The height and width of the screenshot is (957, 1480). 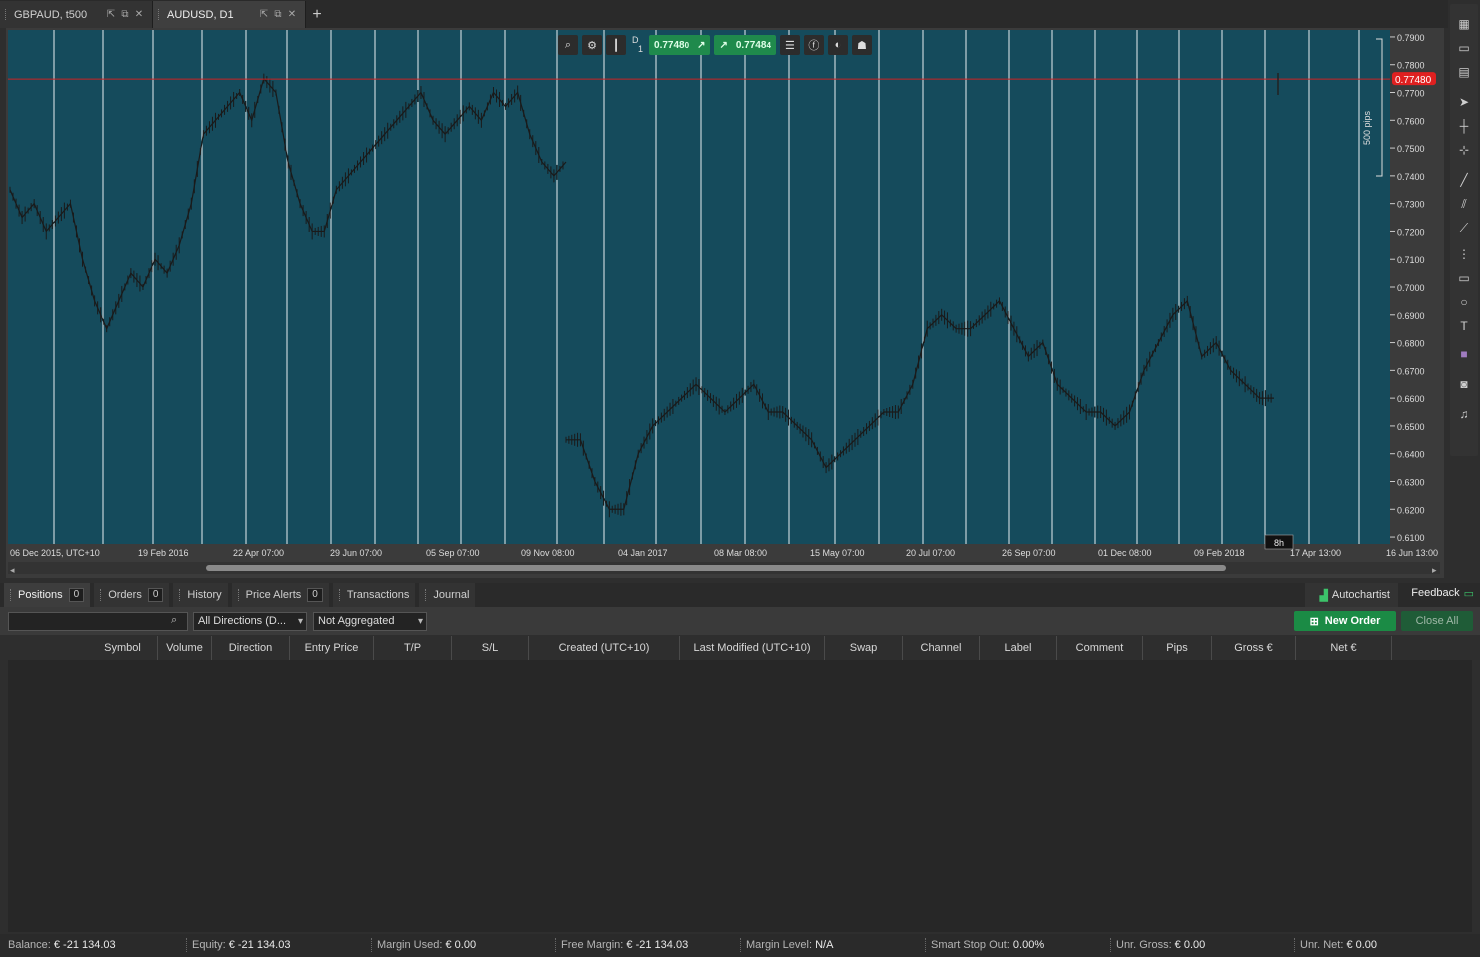 I want to click on tab-title: AUDUSD, D1, so click(x=200, y=14).